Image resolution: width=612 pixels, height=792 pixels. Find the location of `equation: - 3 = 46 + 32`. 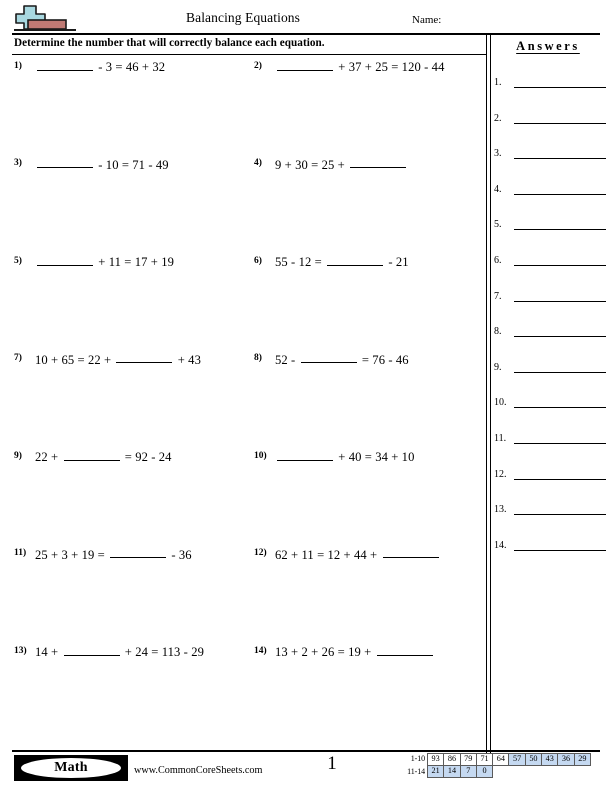

equation: - 3 = 46 + 32 is located at coordinates (100, 66).